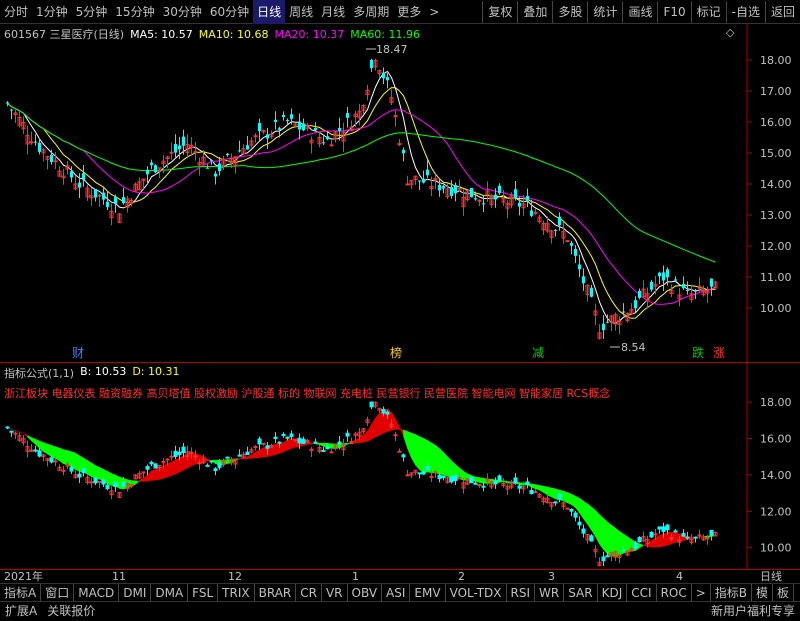 Image resolution: width=800 pixels, height=621 pixels. Describe the element at coordinates (639, 11) in the screenshot. I see `toolbar-button: 画线` at that location.